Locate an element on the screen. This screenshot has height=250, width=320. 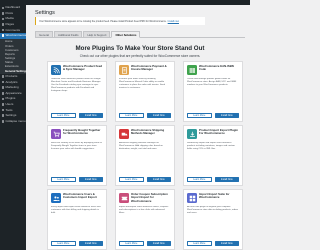
collapse-icon is located at coordinates (3, 121).